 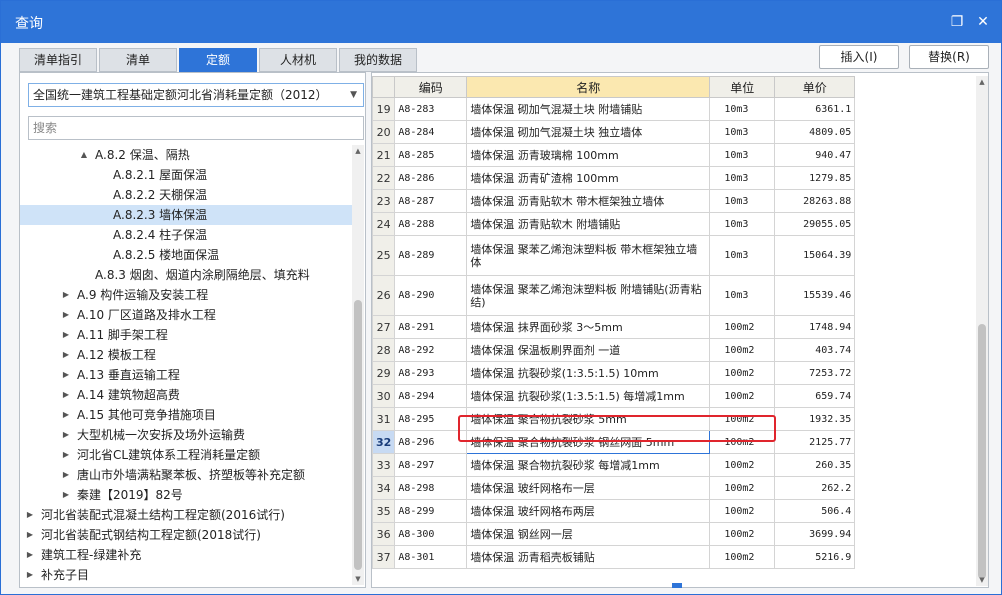 I want to click on row-number: 21, so click(x=383, y=155).